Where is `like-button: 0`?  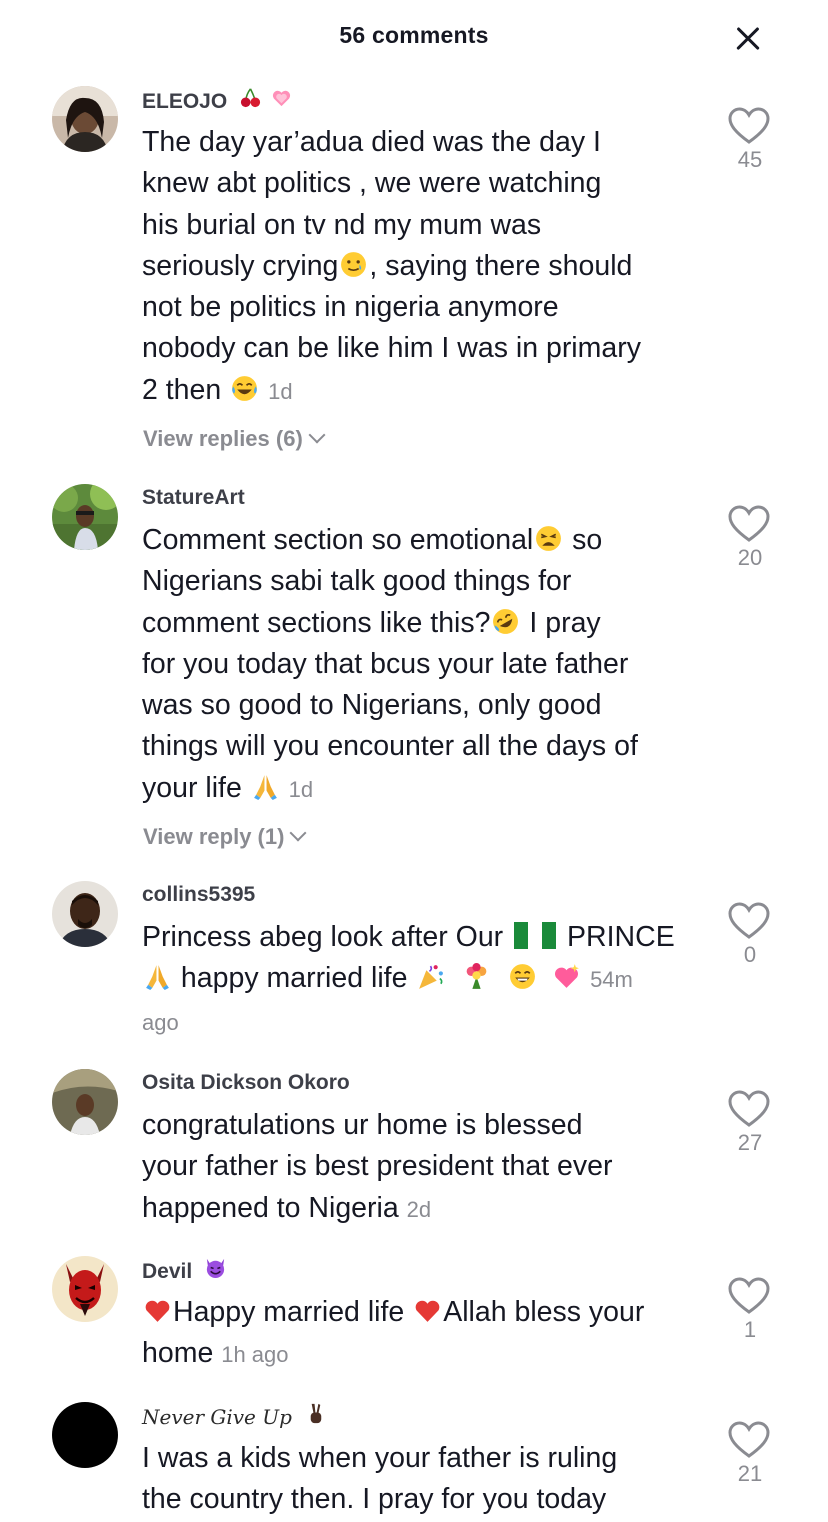 like-button: 0 is located at coordinates (750, 934).